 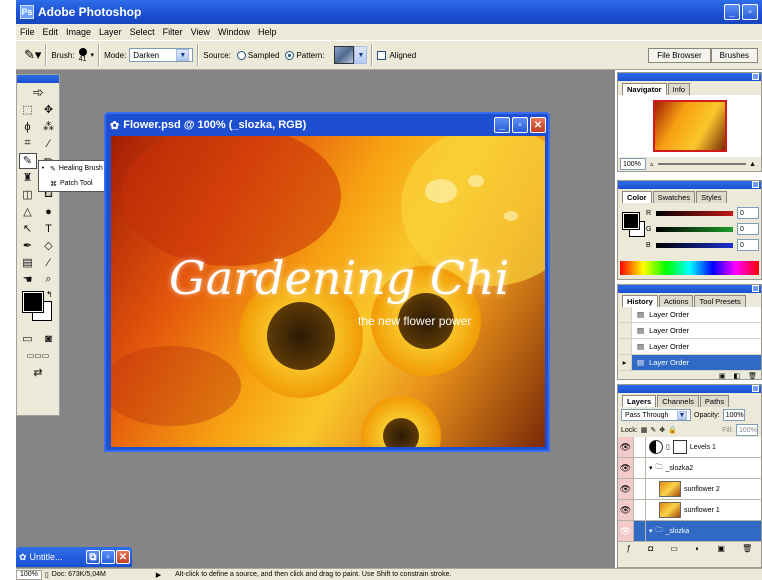 I want to click on path-selection-icon: ↖, so click(x=28, y=229).